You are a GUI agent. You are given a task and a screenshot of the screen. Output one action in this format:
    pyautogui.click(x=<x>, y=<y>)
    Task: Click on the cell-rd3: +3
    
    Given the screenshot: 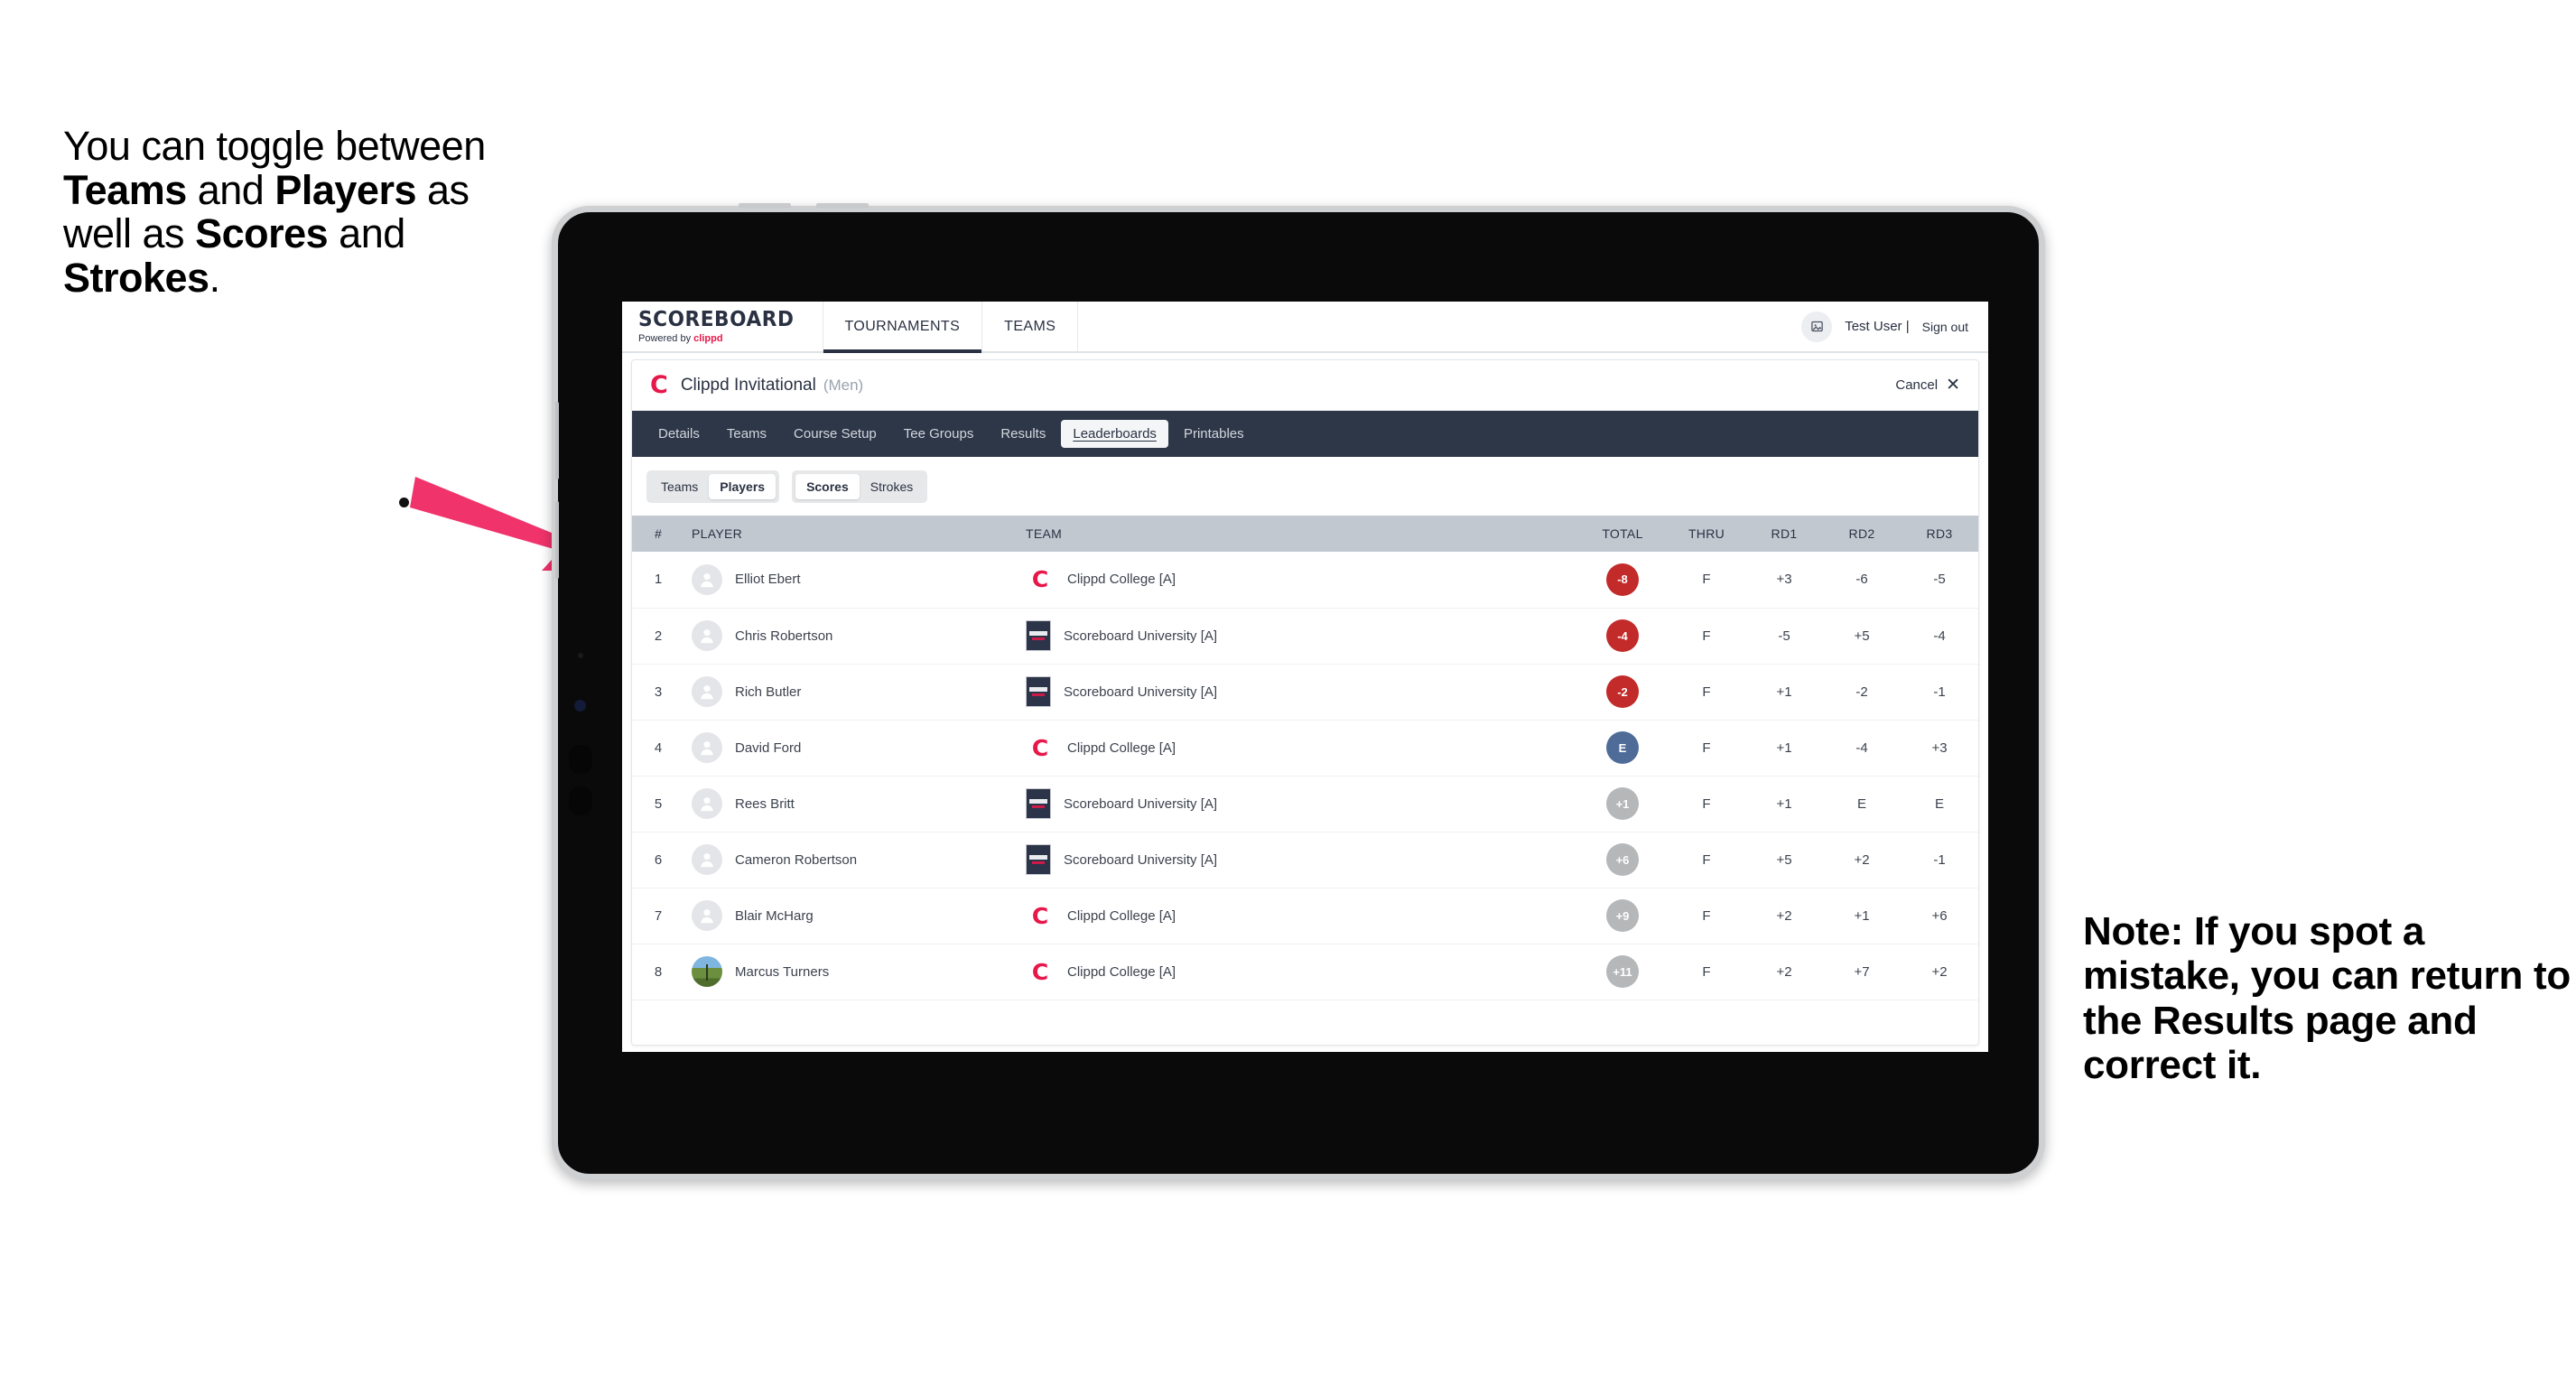 What is the action you would take?
    pyautogui.click(x=1939, y=748)
    